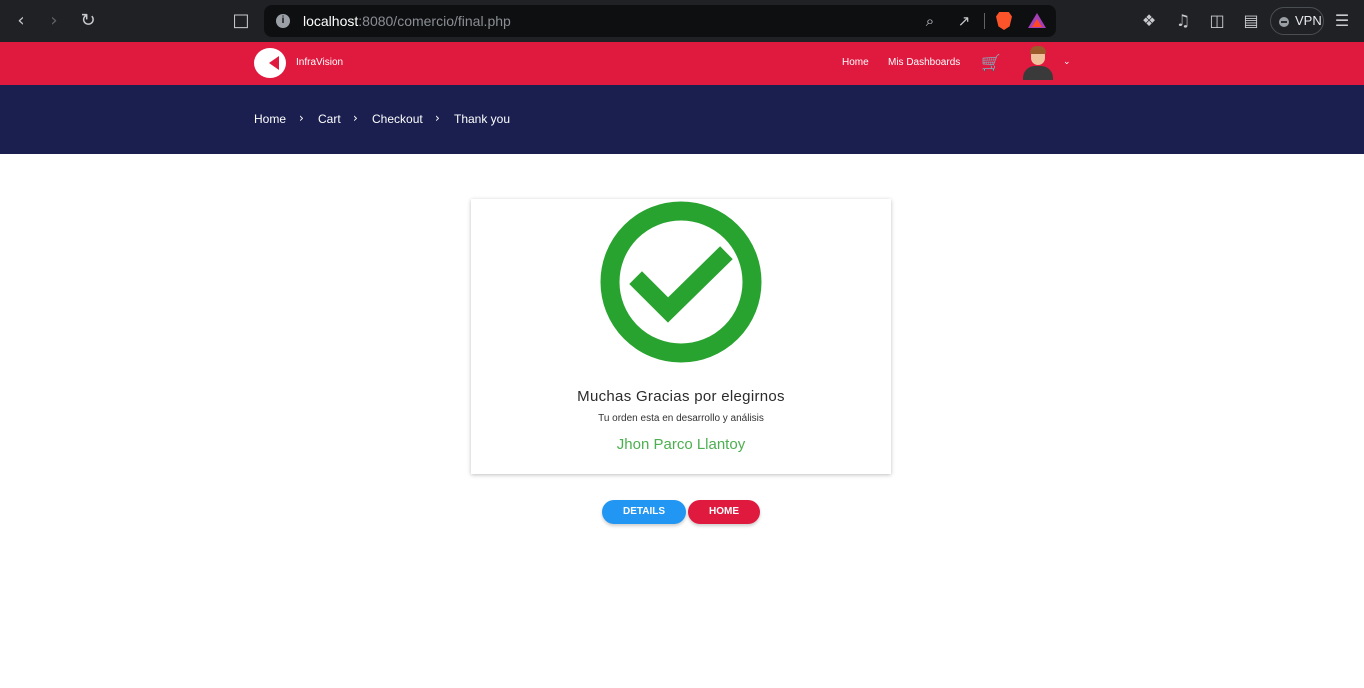 This screenshot has height=688, width=1364. I want to click on forward-icon: ›, so click(54, 21).